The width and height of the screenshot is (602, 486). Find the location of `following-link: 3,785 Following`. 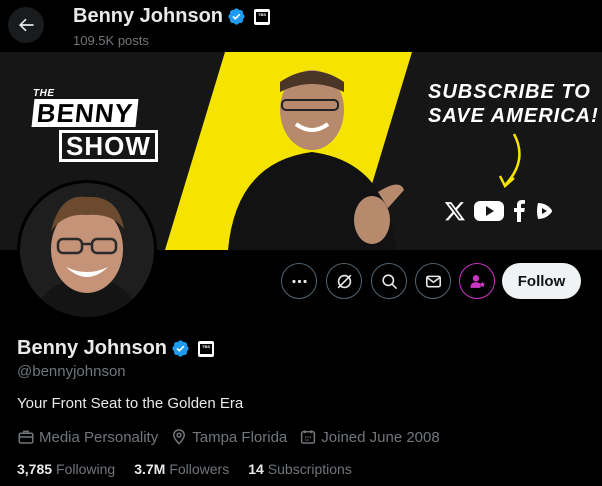

following-link: 3,785 Following is located at coordinates (66, 469).